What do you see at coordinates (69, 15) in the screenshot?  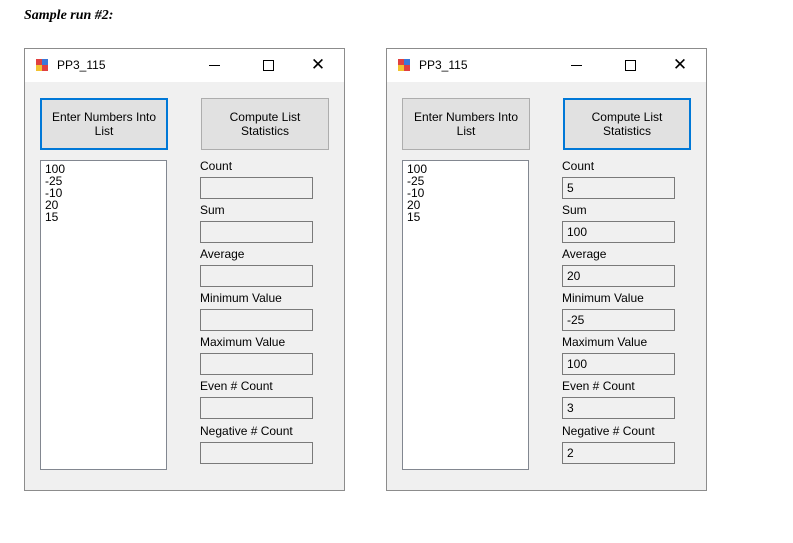 I see `sample-run-caption: Sample run #2:` at bounding box center [69, 15].